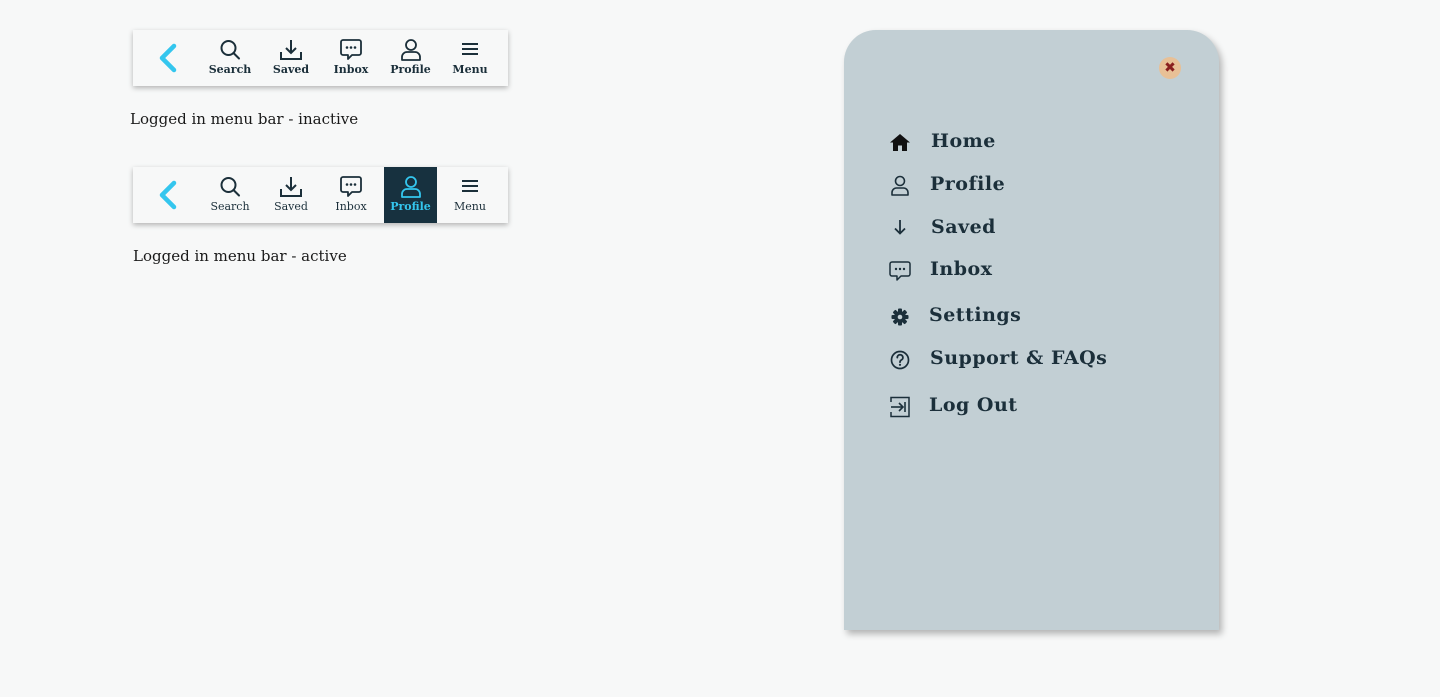 Image resolution: width=1440 pixels, height=697 pixels. What do you see at coordinates (1033, 229) in the screenshot?
I see `drawer-item-saved: Saved` at bounding box center [1033, 229].